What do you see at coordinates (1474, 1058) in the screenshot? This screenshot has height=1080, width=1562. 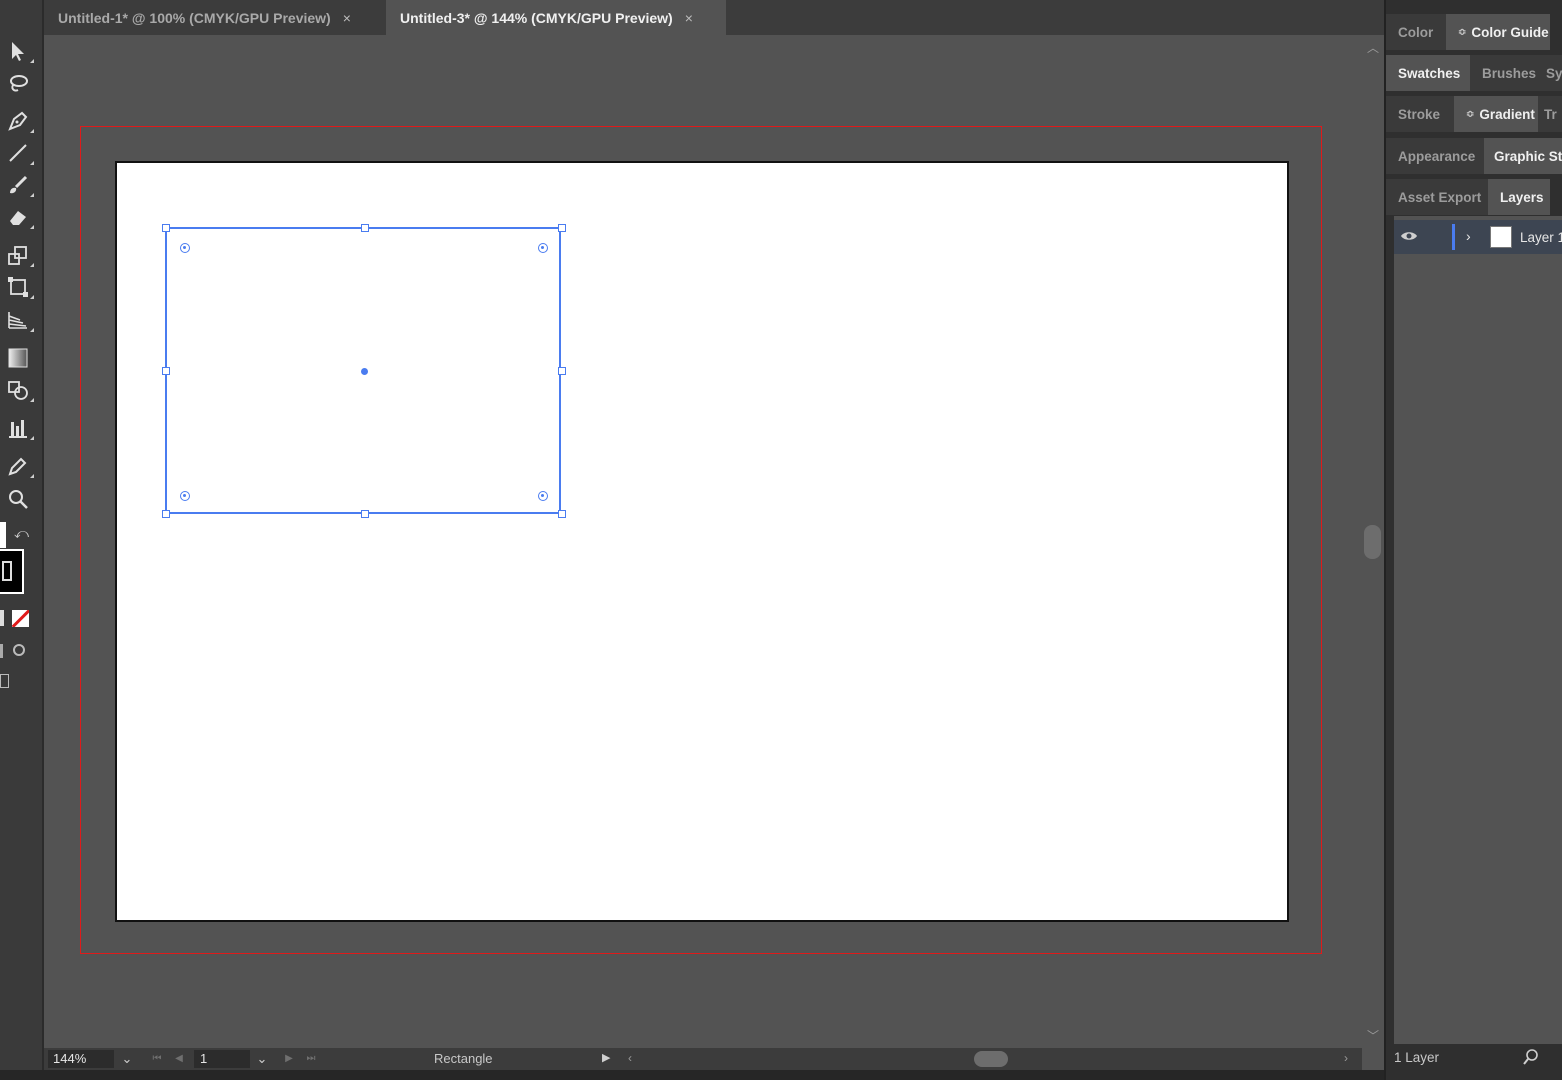 I see `layers-panel-footer: 1 Layer` at bounding box center [1474, 1058].